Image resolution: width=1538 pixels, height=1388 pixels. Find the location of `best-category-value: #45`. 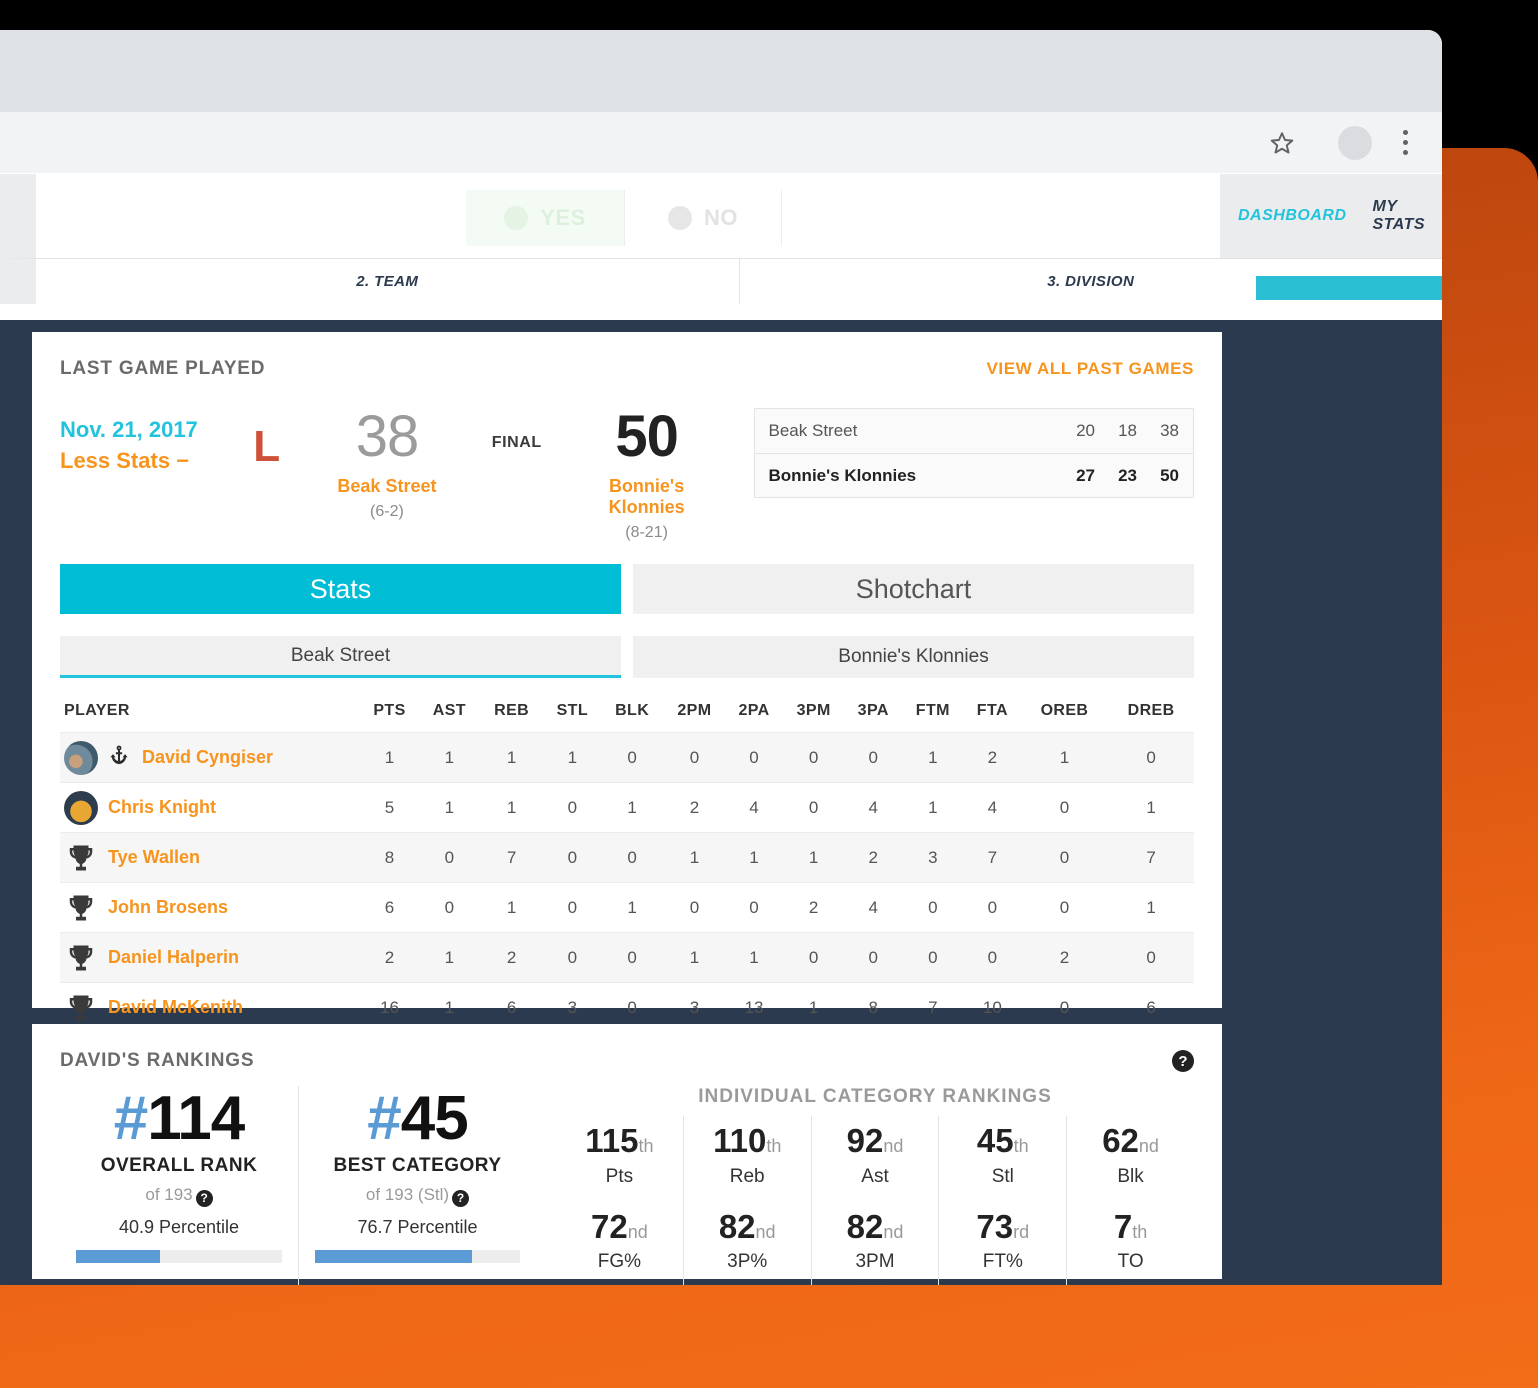

best-category-value: #45 is located at coordinates (417, 1118).